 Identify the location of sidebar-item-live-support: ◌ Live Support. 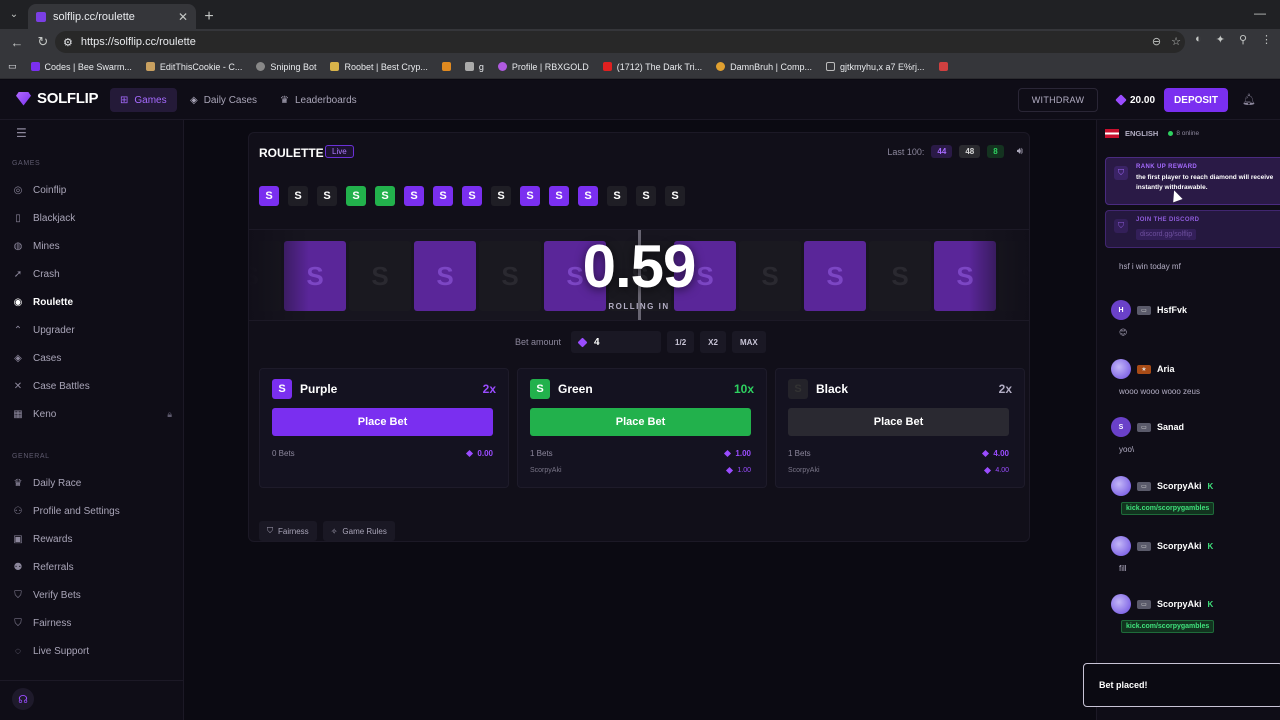
(95, 651).